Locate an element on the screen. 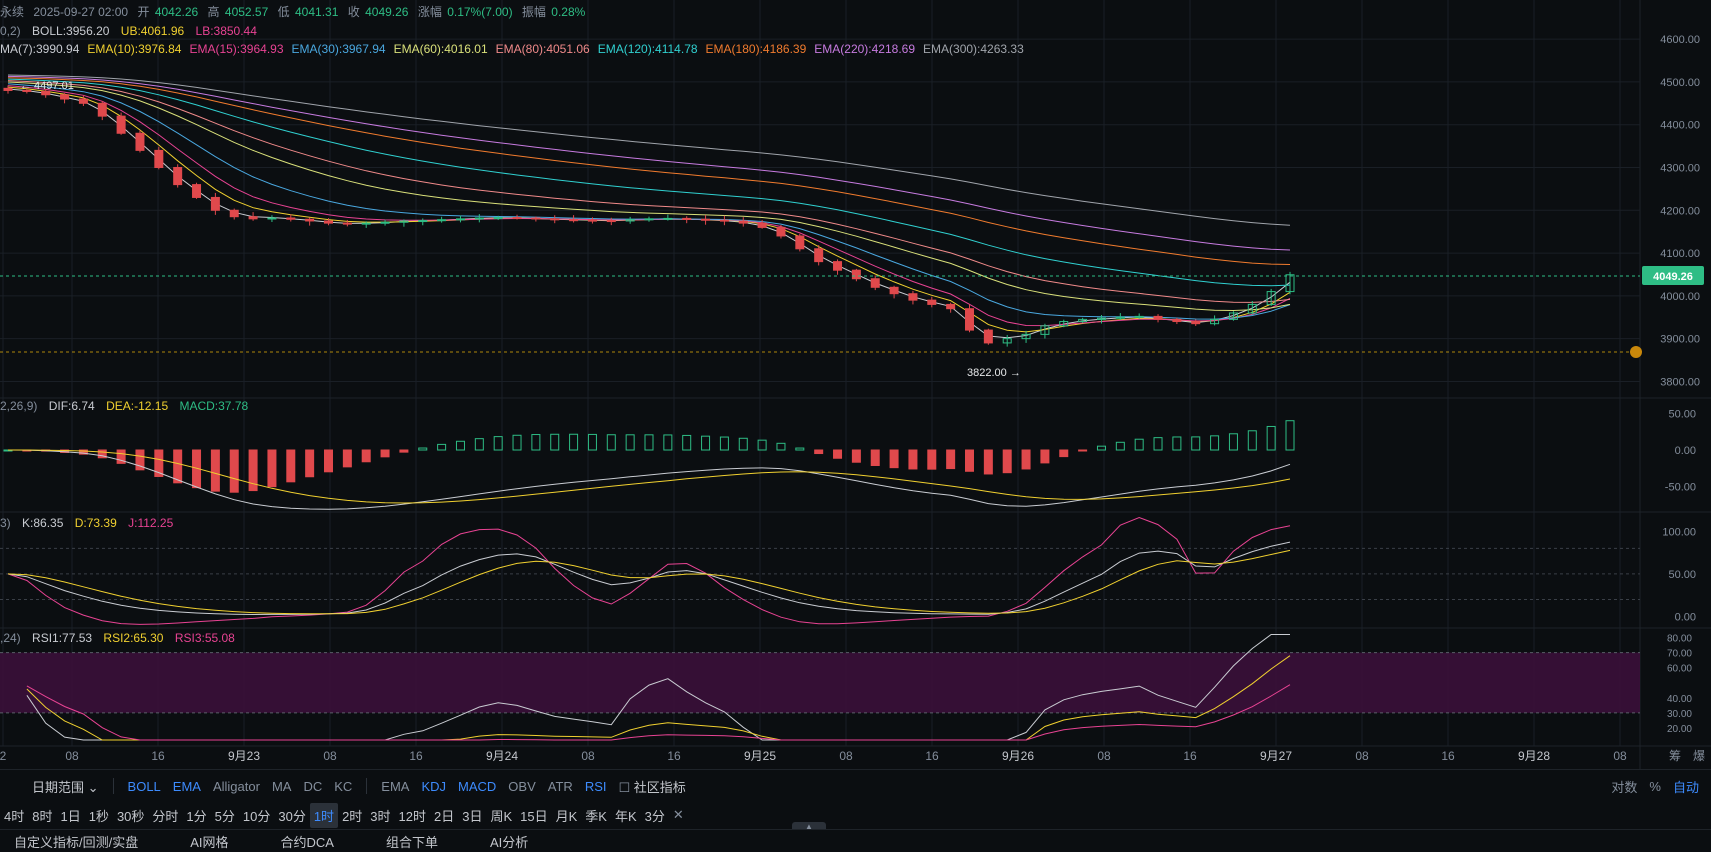  ema-legend-item: MA(7):3990.94 is located at coordinates (40, 49).